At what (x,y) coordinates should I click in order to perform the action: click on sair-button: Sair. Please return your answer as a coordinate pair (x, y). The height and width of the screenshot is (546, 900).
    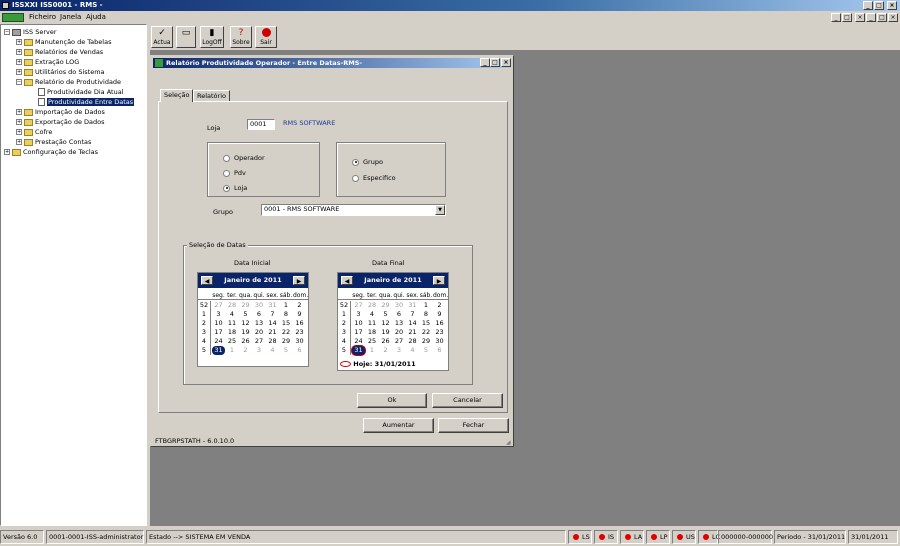
    Looking at the image, I should click on (266, 37).